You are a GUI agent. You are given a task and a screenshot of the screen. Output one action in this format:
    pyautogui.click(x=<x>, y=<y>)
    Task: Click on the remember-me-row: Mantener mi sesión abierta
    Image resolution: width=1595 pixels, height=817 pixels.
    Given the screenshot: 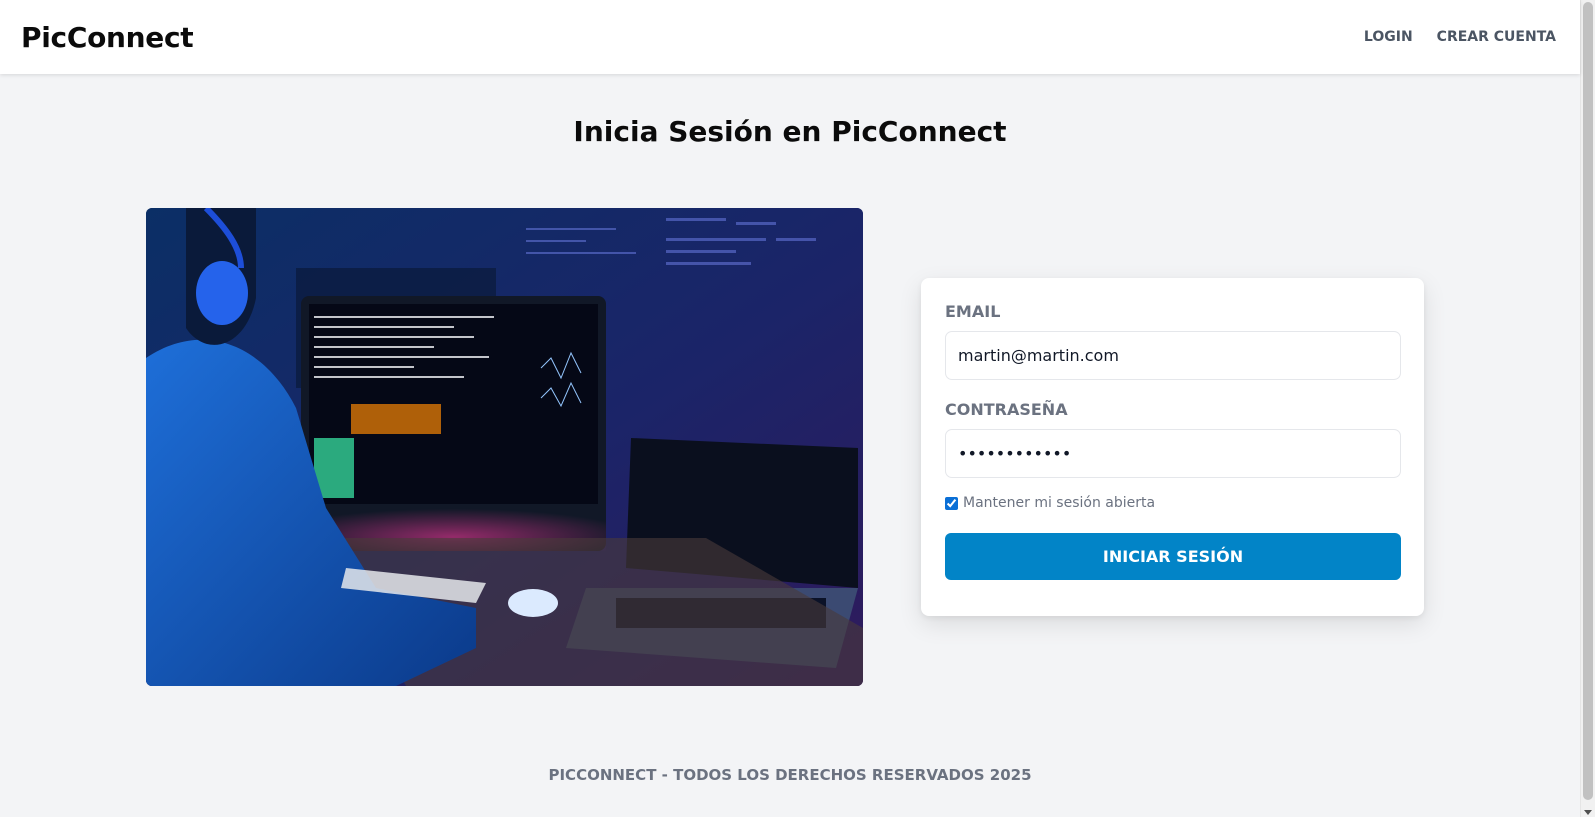 What is the action you would take?
    pyautogui.click(x=1172, y=503)
    